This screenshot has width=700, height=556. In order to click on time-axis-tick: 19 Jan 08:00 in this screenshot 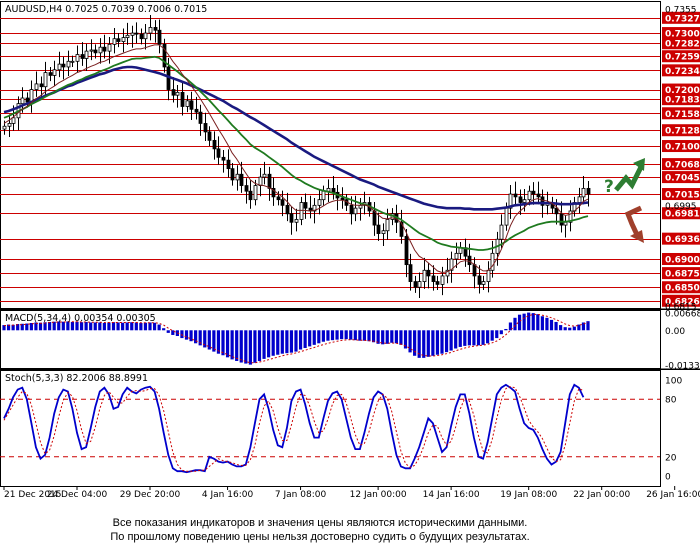, I will do `click(528, 495)`.